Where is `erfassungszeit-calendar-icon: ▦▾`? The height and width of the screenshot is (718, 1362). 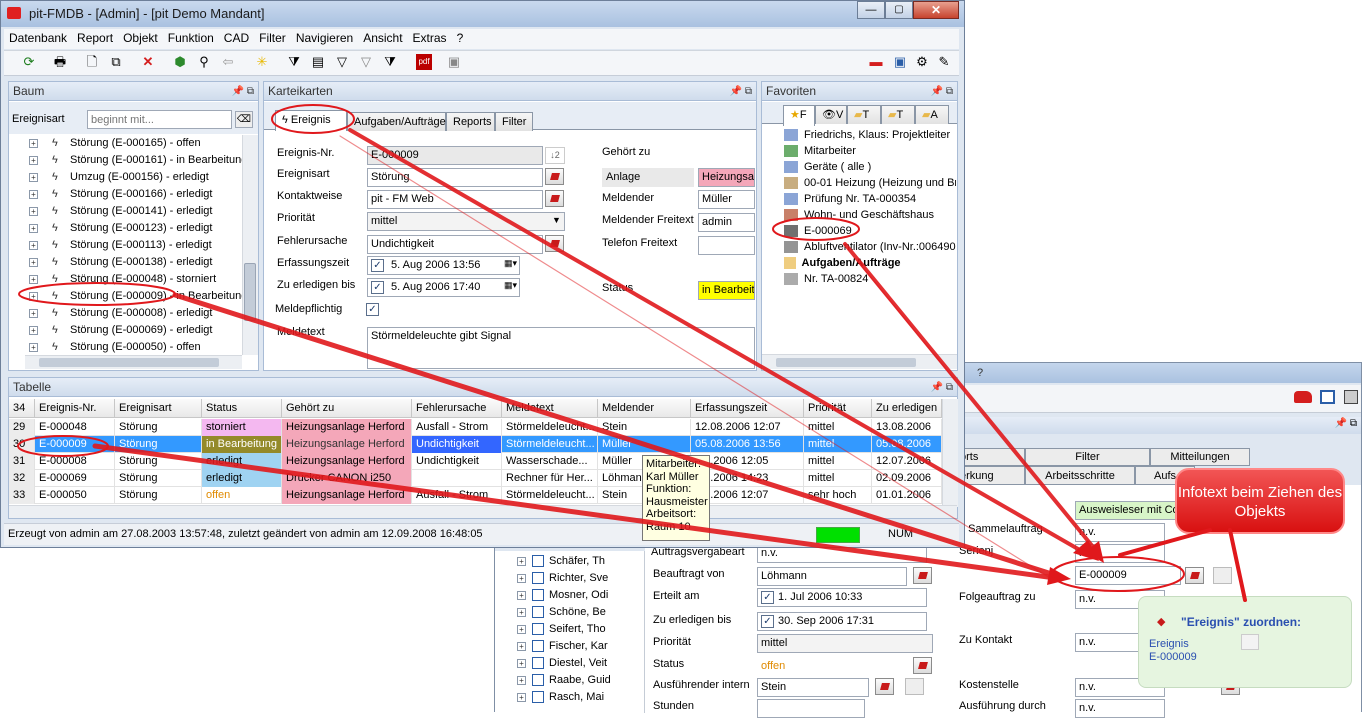 erfassungszeit-calendar-icon: ▦▾ is located at coordinates (510, 263).